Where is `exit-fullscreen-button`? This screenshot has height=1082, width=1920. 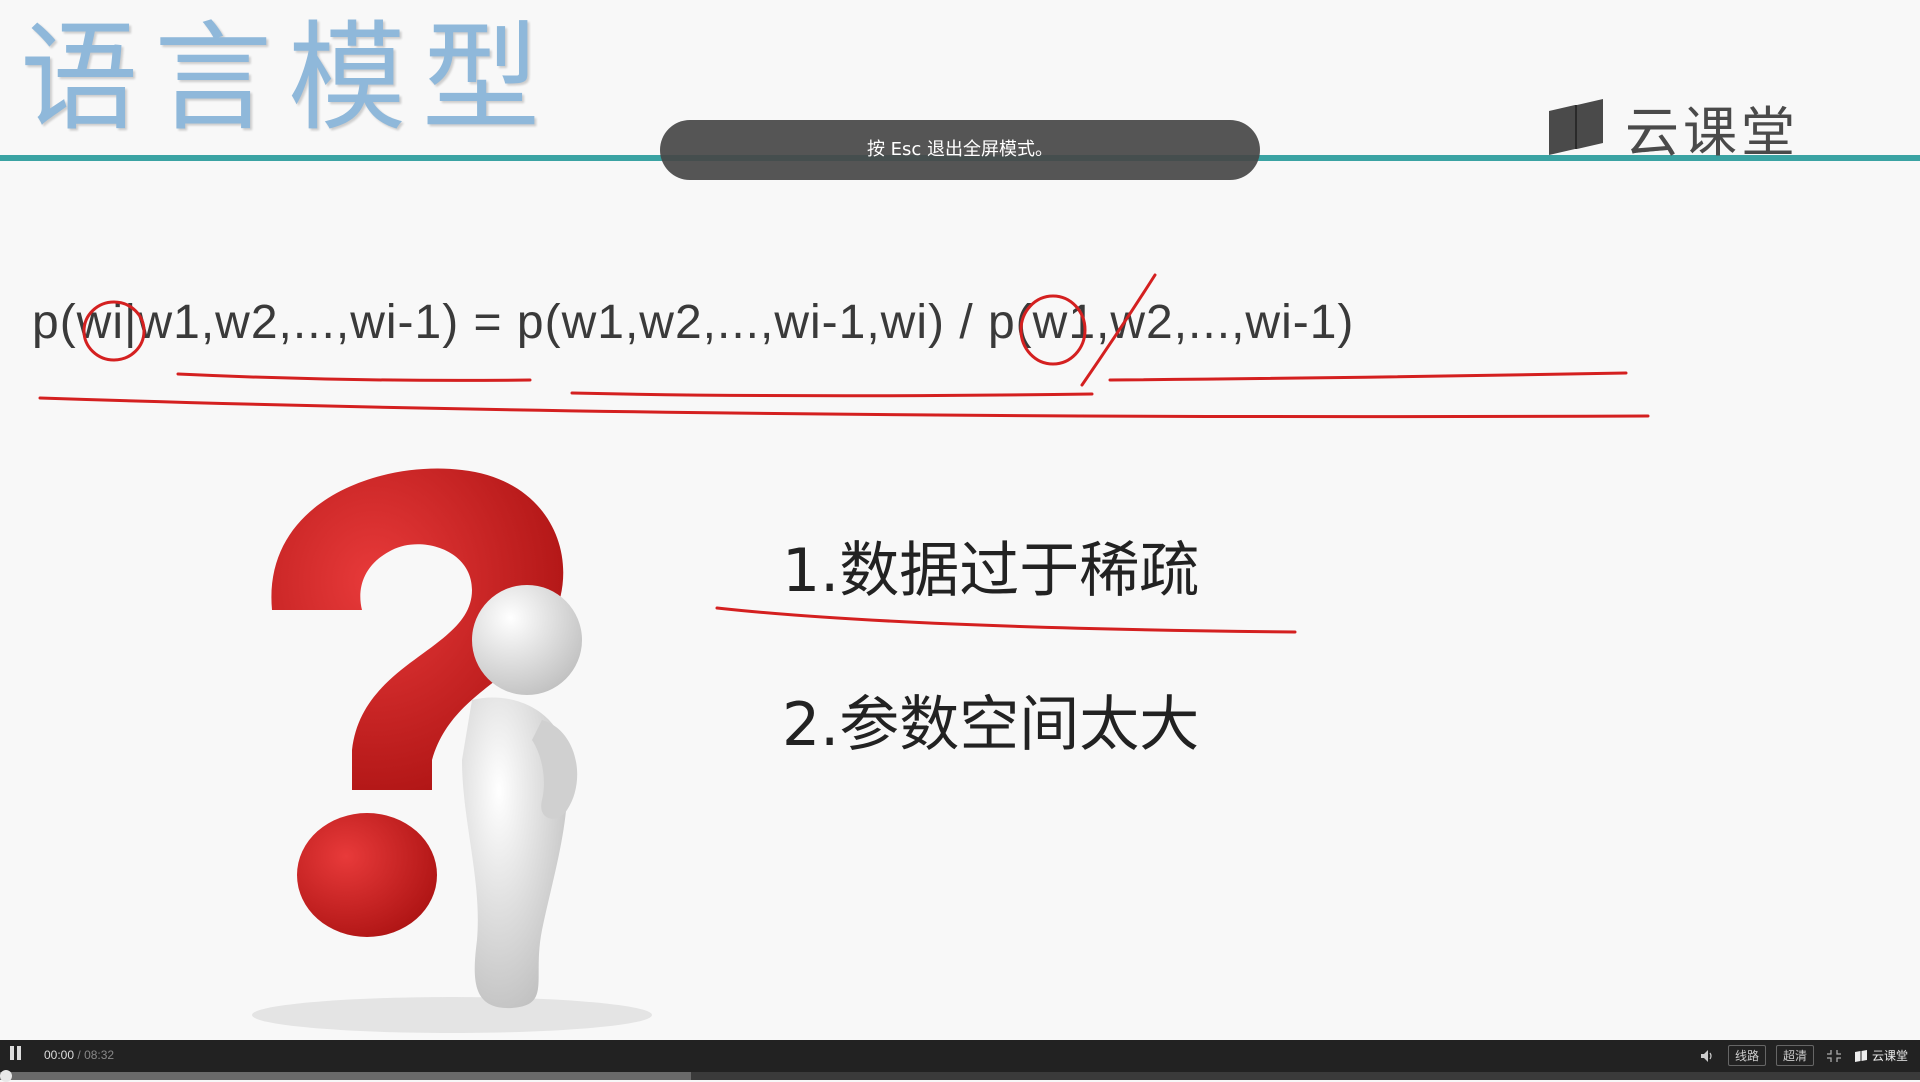
exit-fullscreen-button is located at coordinates (1834, 1056).